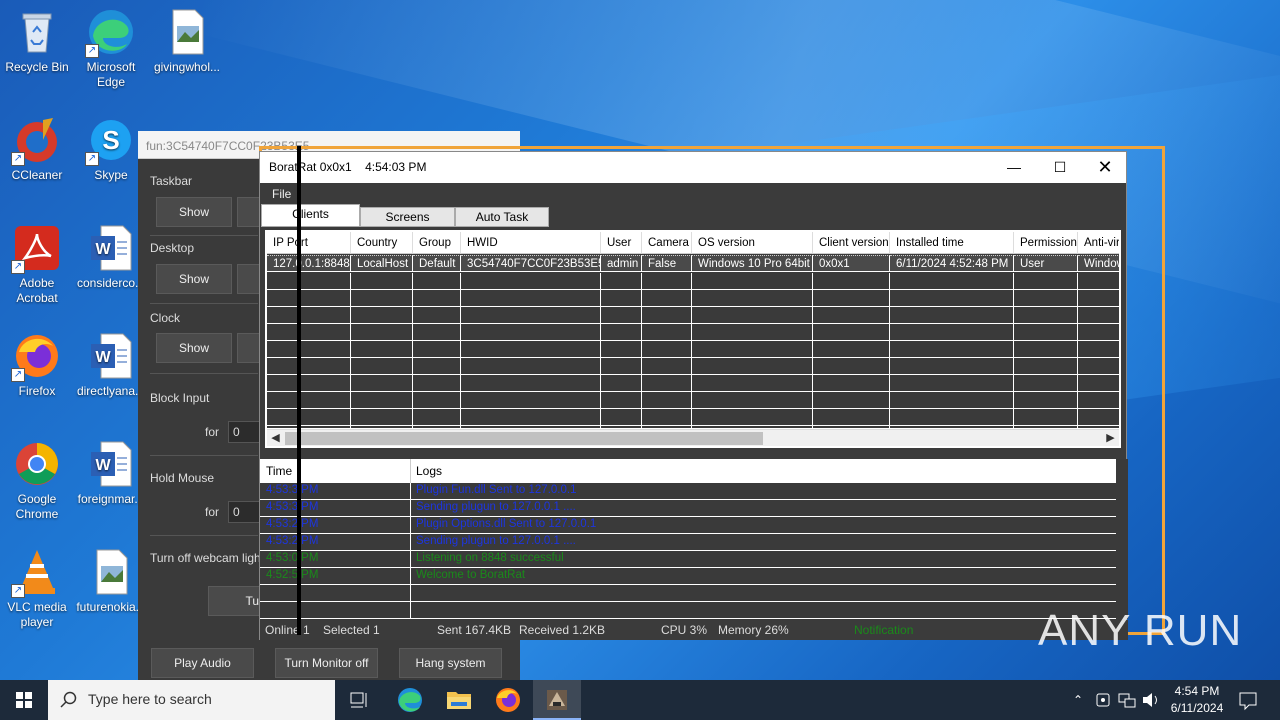 The height and width of the screenshot is (720, 1280). I want to click on scroll-right-icon: ▶, so click(1110, 438).